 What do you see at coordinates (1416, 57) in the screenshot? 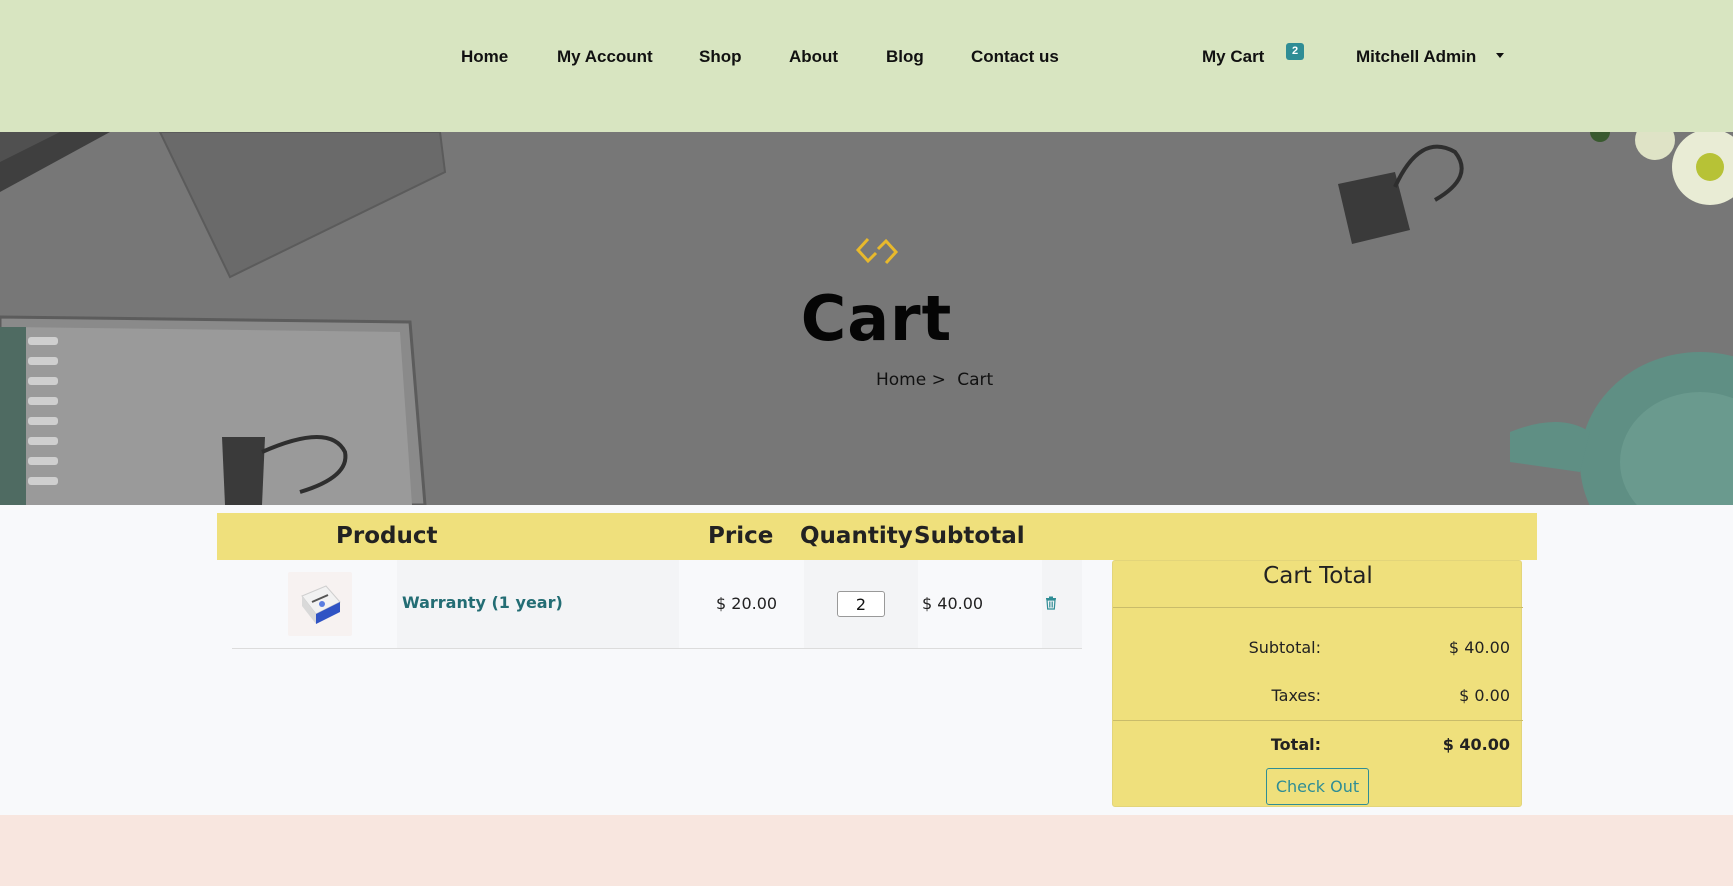
I see `user-menu-toggle: Mitchell Admin` at bounding box center [1416, 57].